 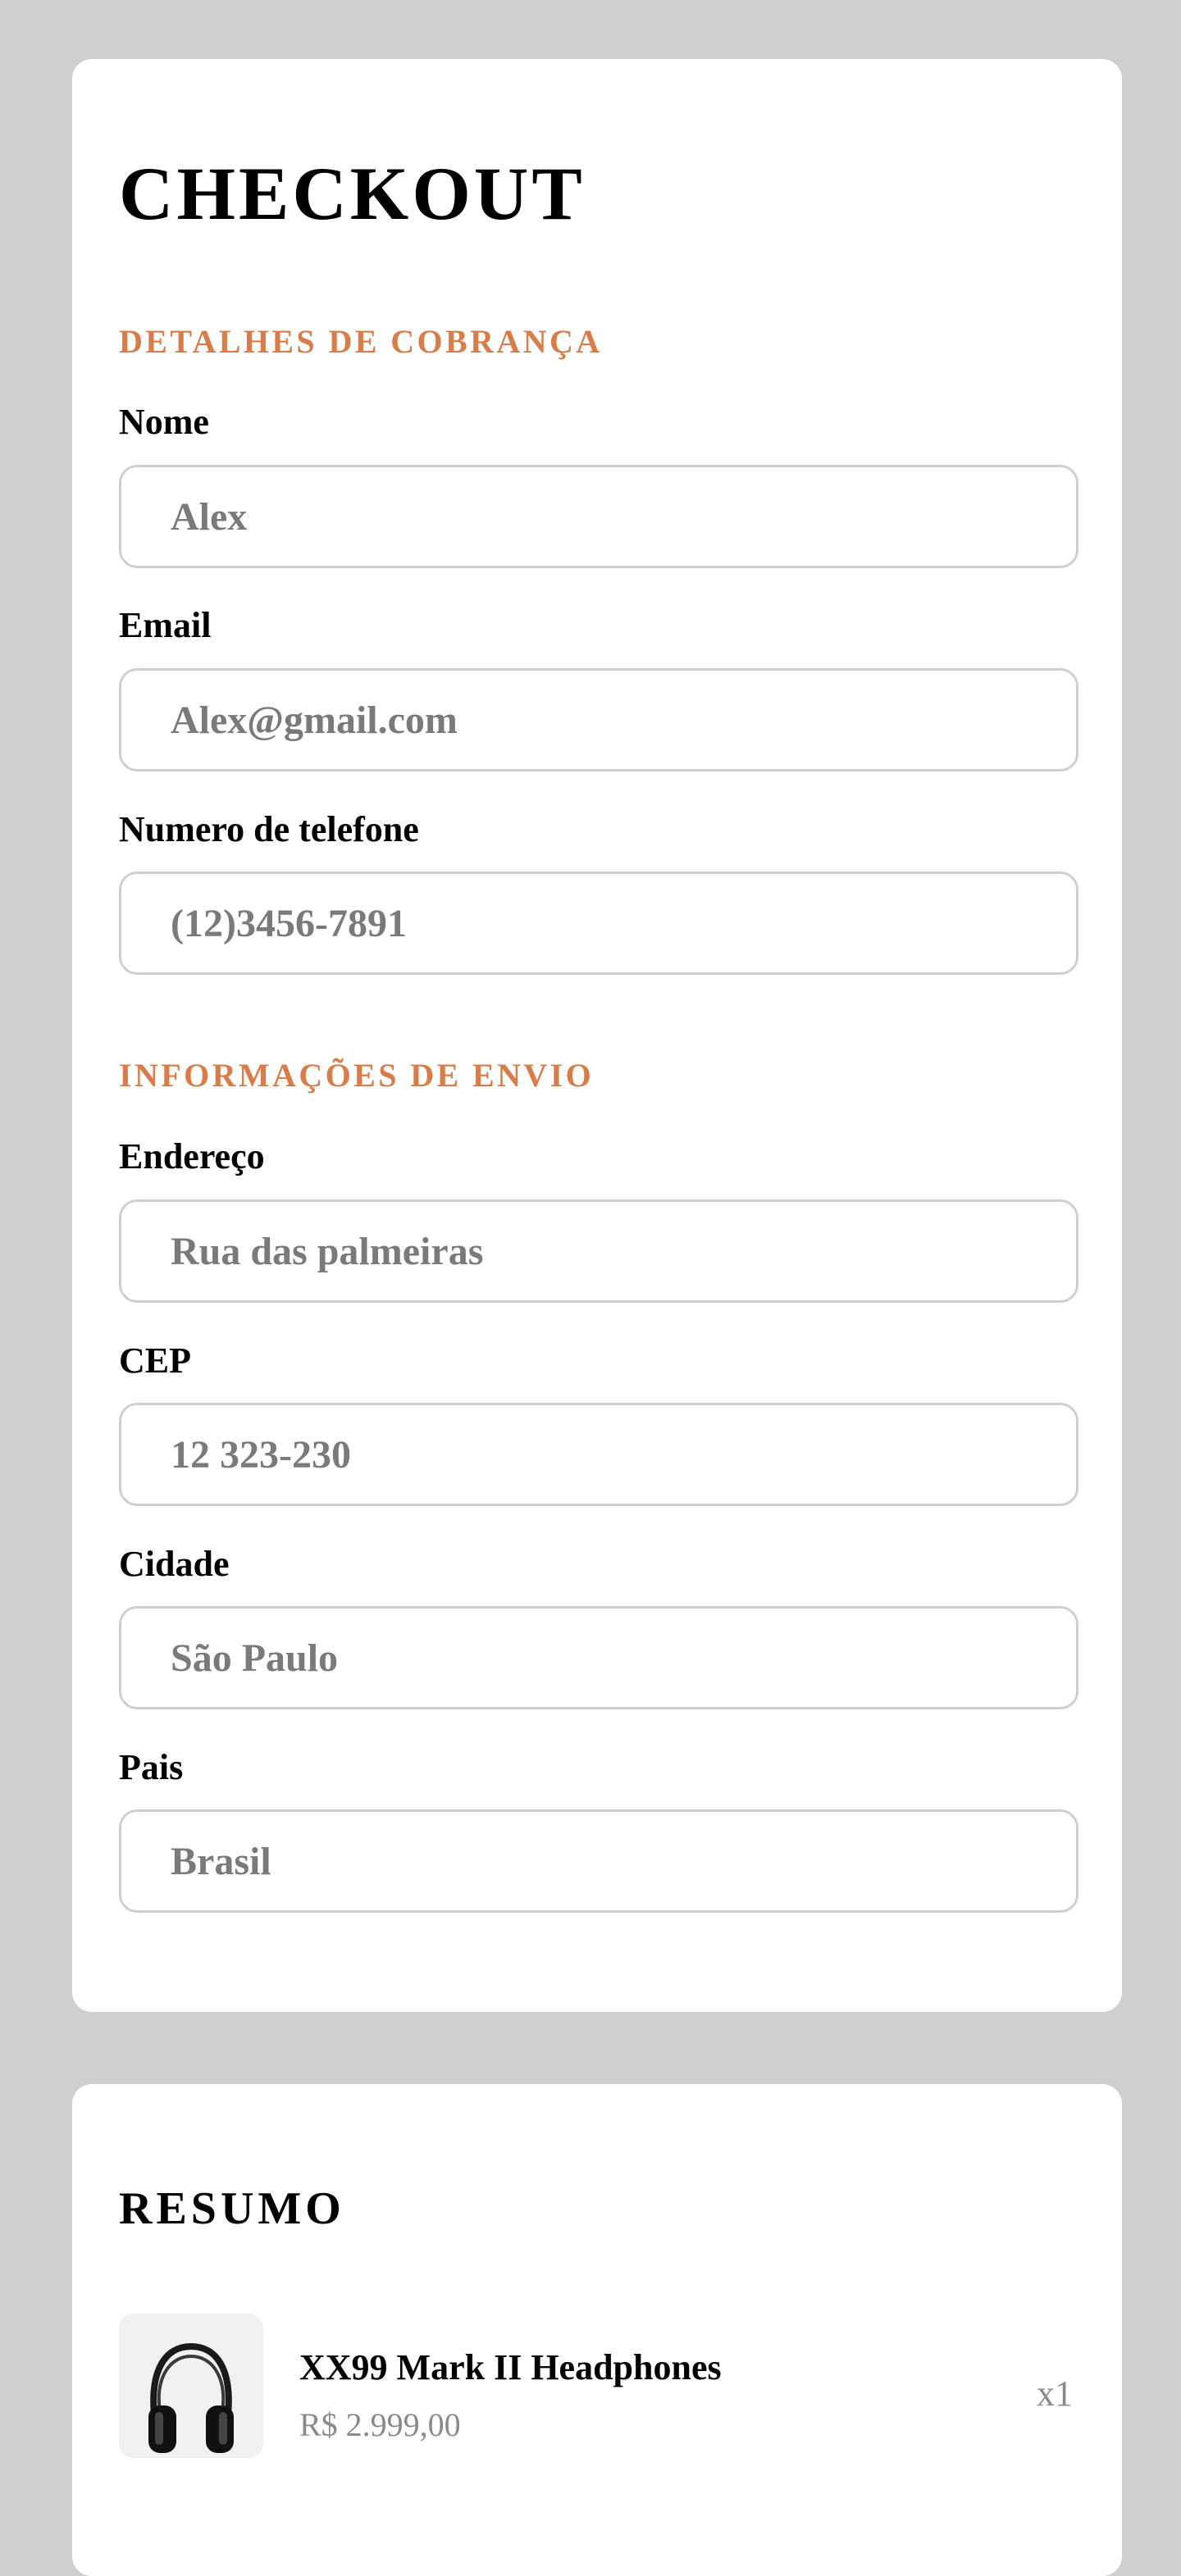 I want to click on country-input, so click(x=598, y=1861).